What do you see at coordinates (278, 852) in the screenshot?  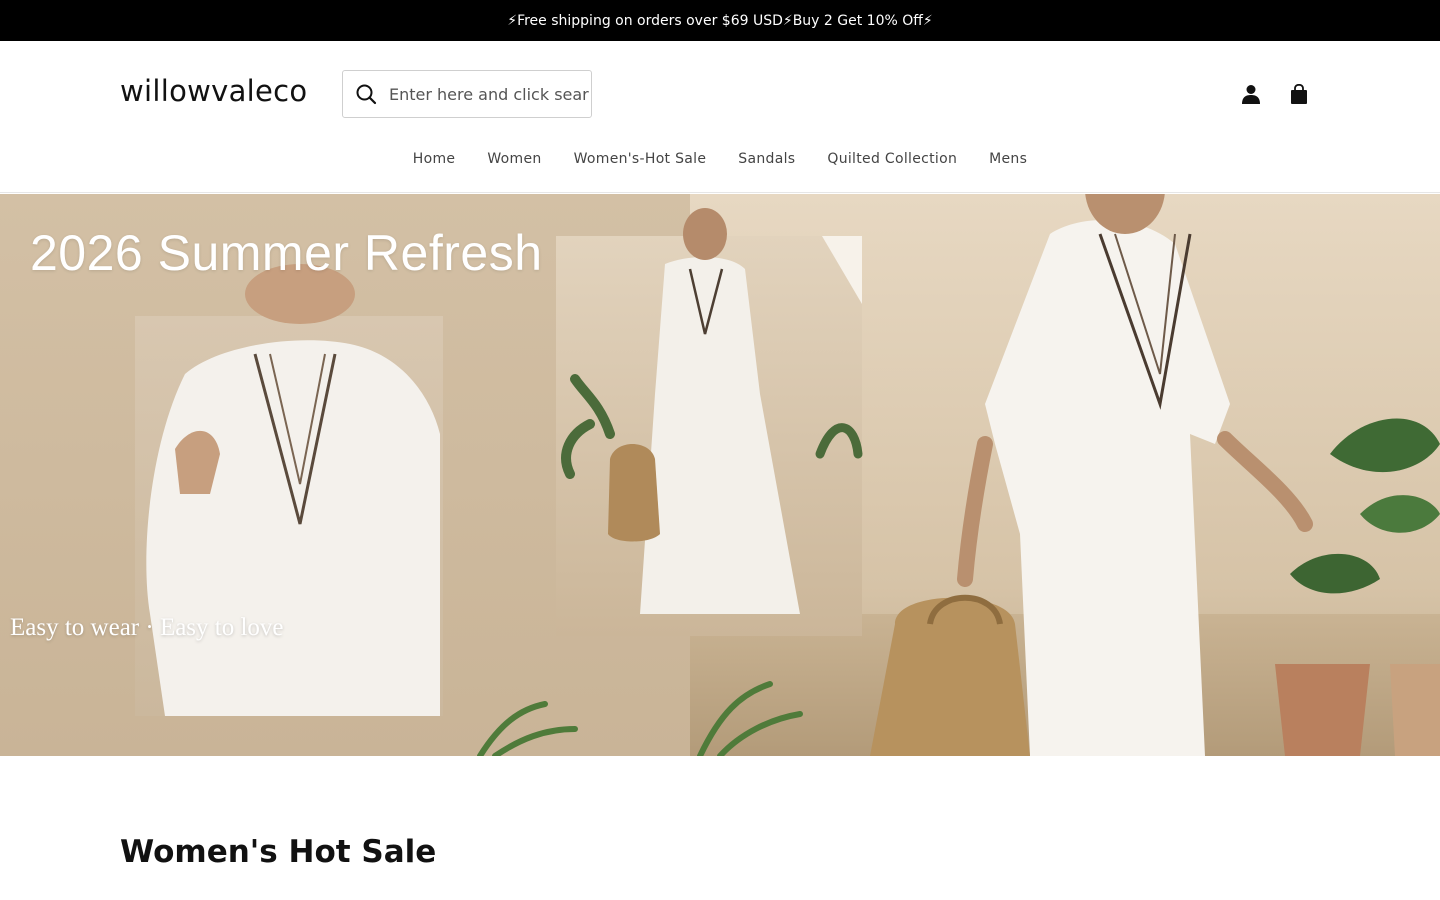 I see `section-title: Women's Hot Sale` at bounding box center [278, 852].